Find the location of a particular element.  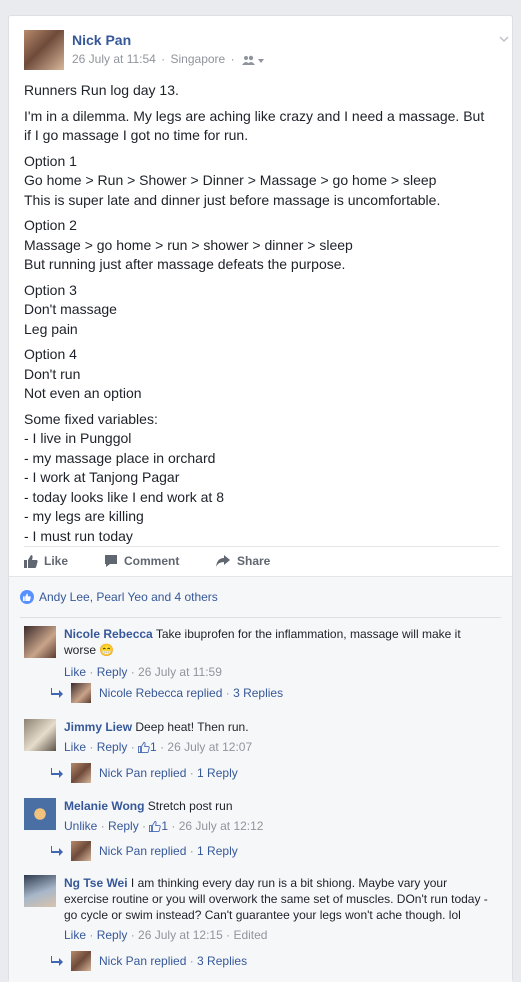

post-paragraph: Runners Run log day 13. is located at coordinates (101, 90).